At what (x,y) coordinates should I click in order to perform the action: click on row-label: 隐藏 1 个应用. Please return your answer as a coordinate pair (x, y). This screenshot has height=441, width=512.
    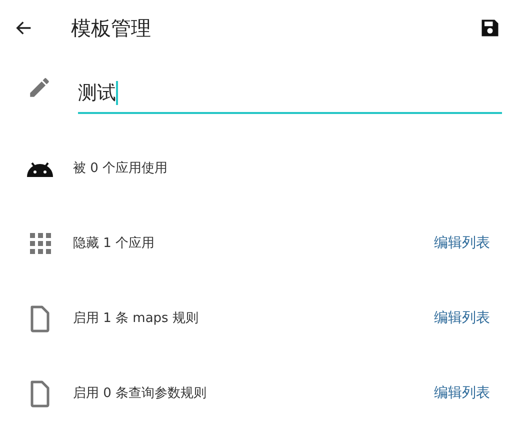
    Looking at the image, I should click on (114, 243).